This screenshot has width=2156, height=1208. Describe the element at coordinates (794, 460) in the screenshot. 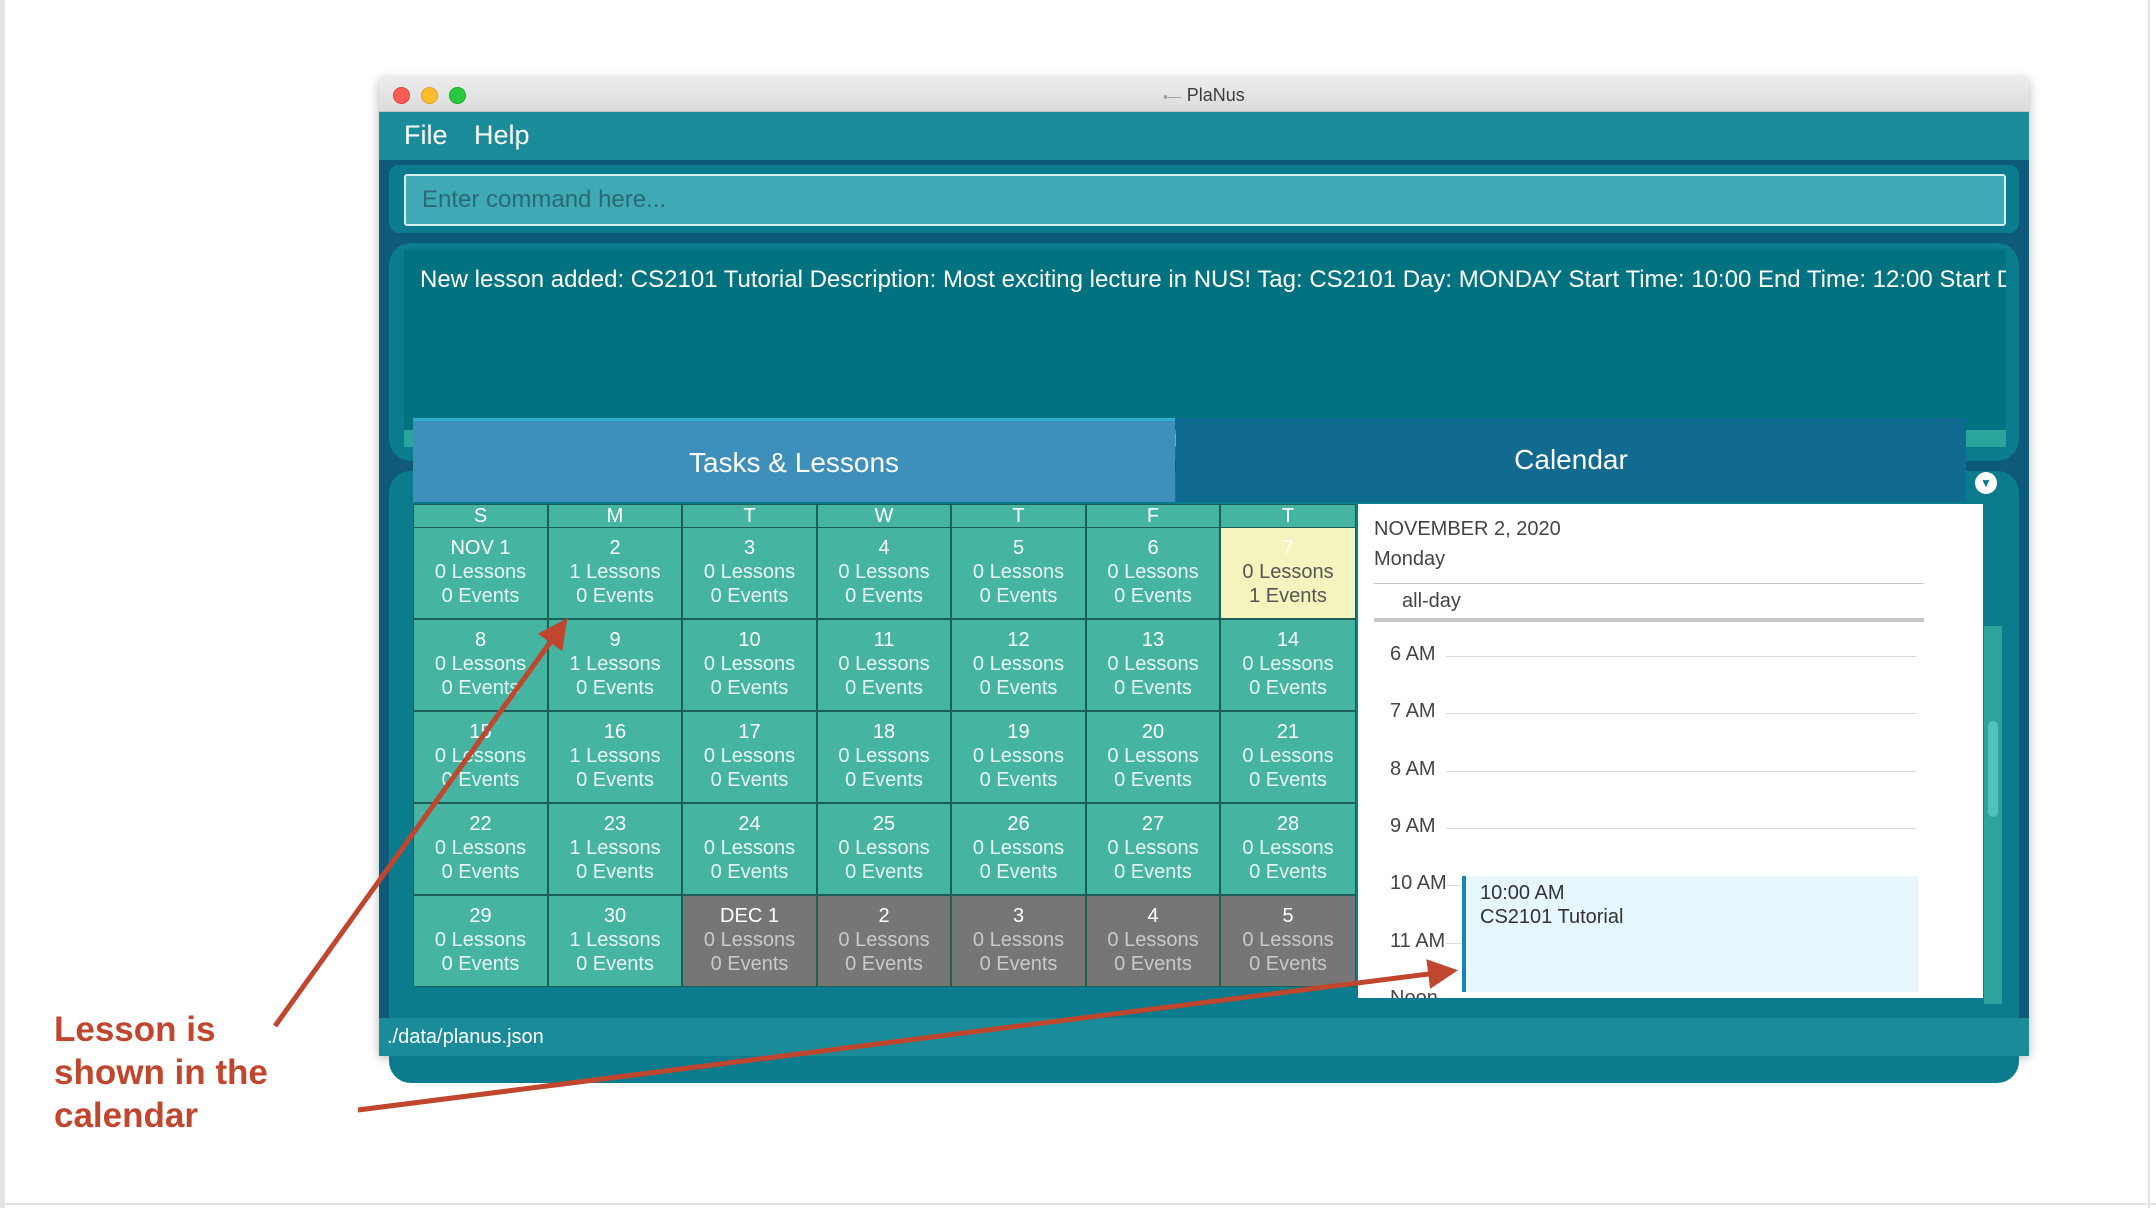

I see `tab-tasks-lessons: Tasks & Lessons` at that location.